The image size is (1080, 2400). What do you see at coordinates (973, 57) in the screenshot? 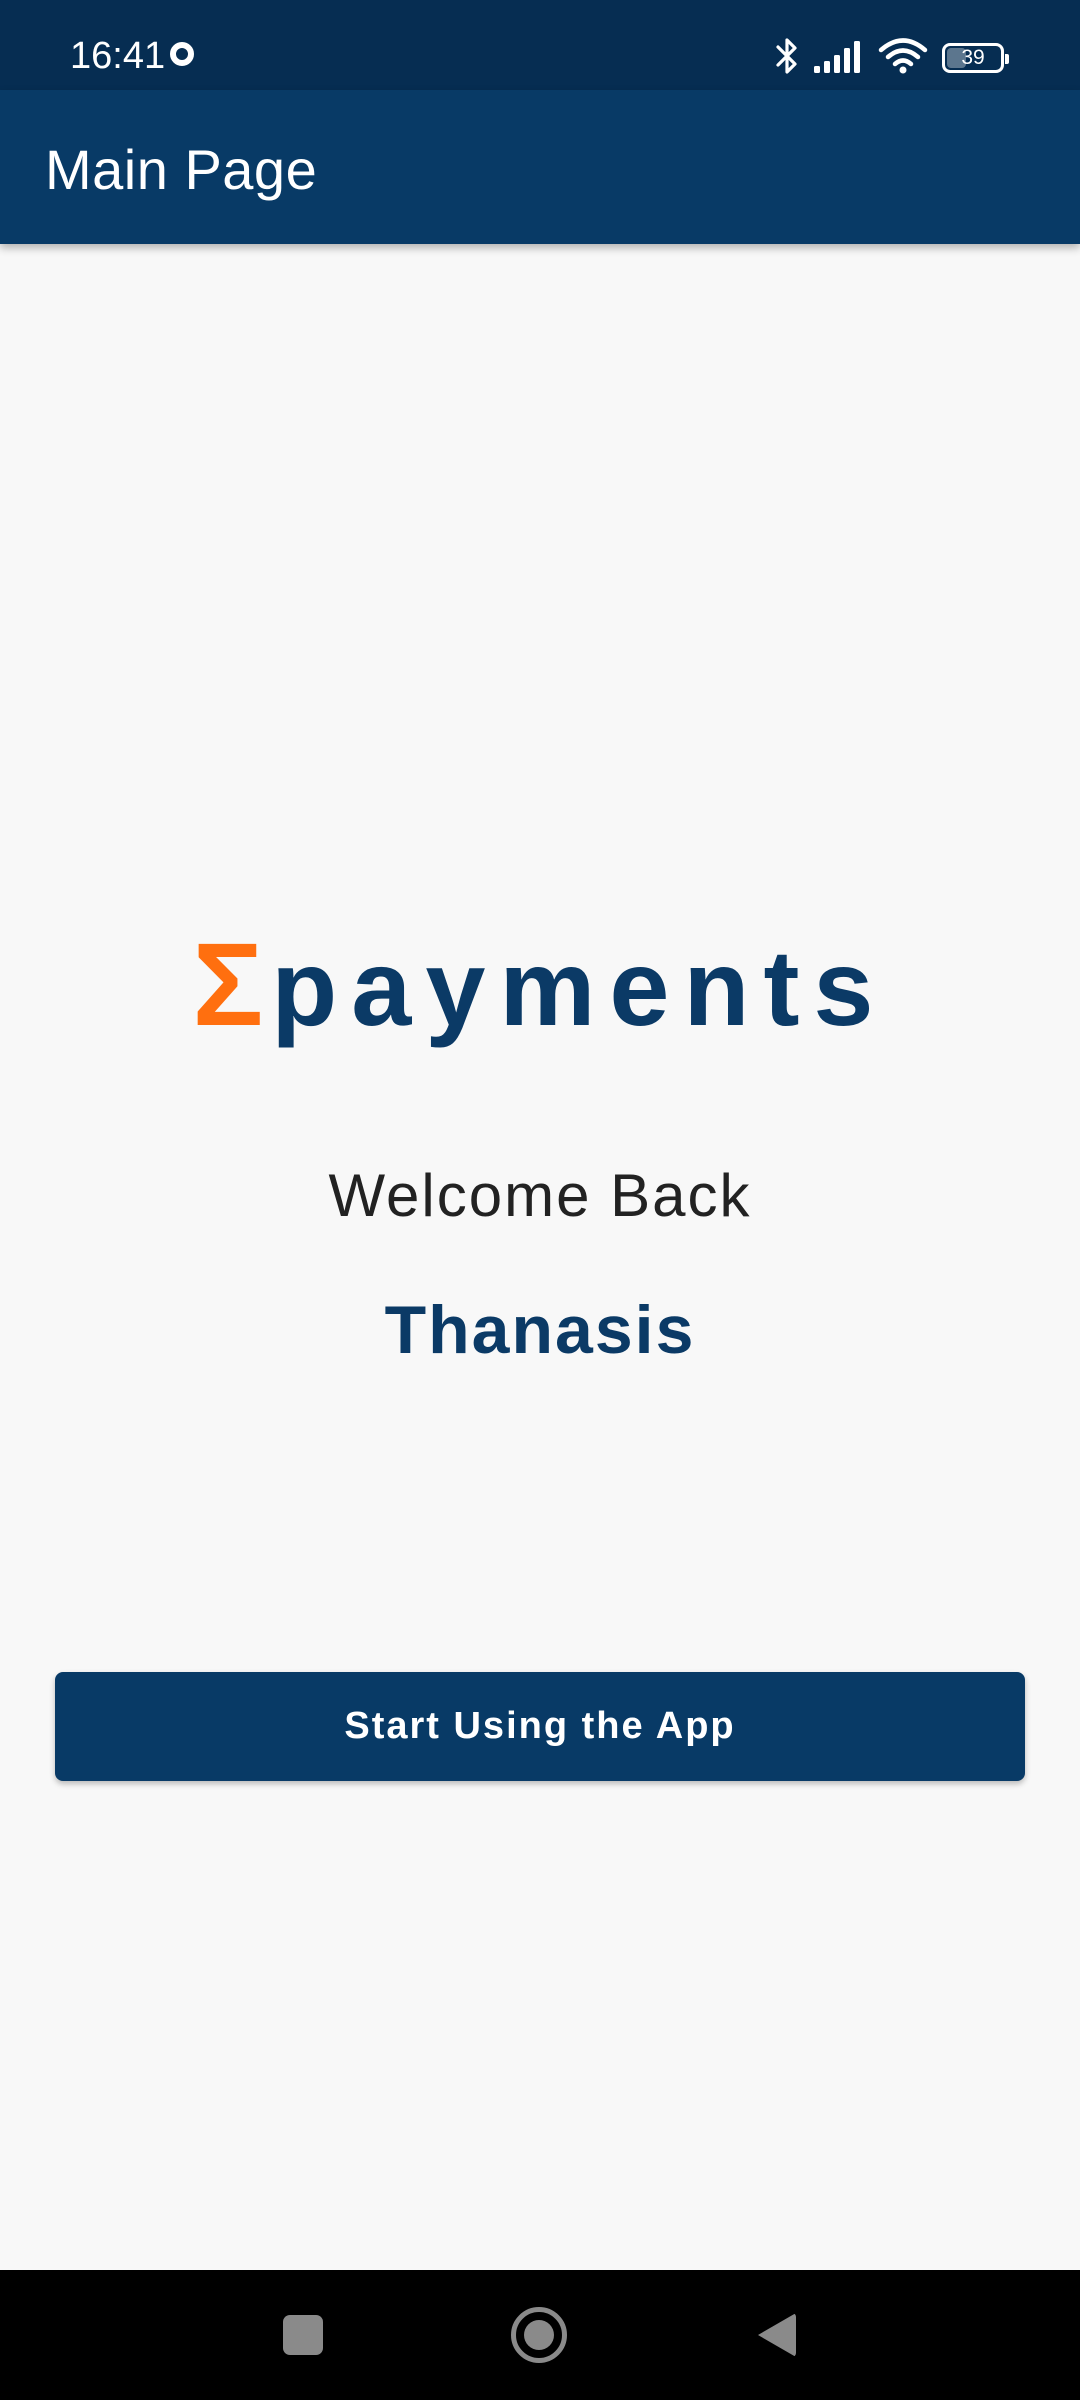
I see `battery-level: 39` at bounding box center [973, 57].